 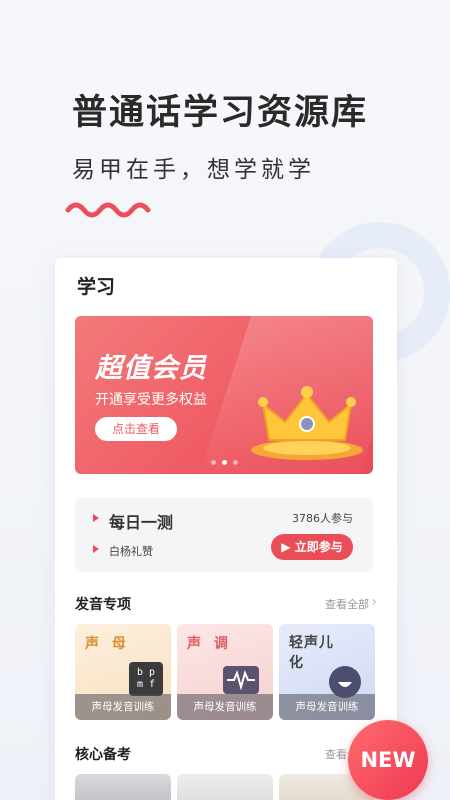 I want to click on participant-count: 3786人参与, so click(x=322, y=518).